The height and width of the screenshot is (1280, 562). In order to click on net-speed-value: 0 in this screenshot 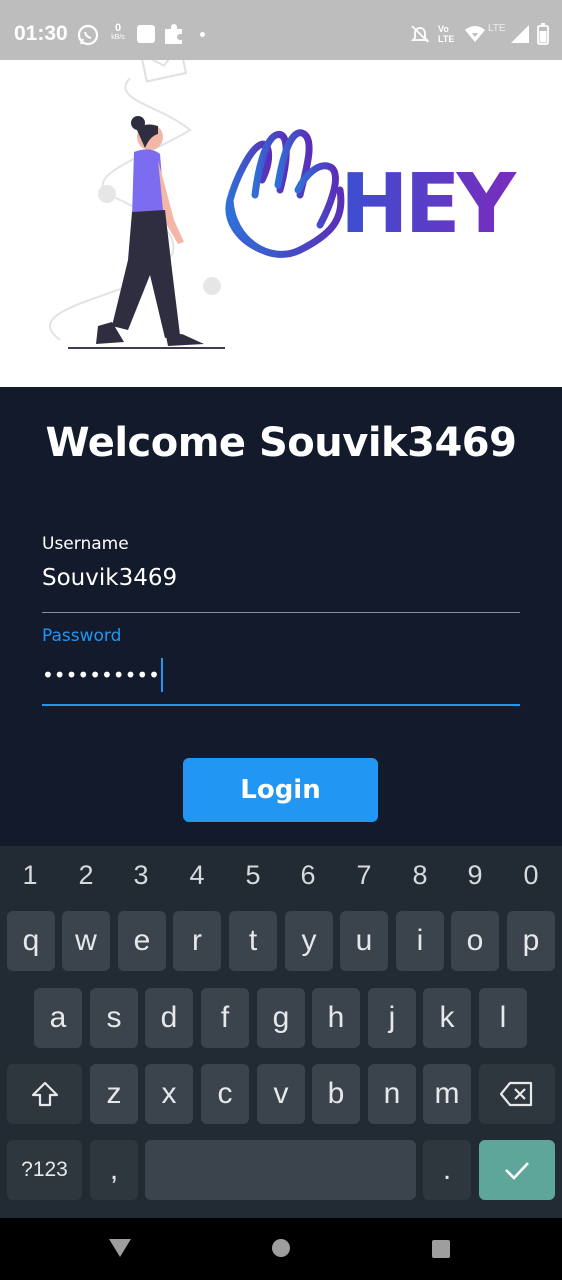, I will do `click(118, 28)`.